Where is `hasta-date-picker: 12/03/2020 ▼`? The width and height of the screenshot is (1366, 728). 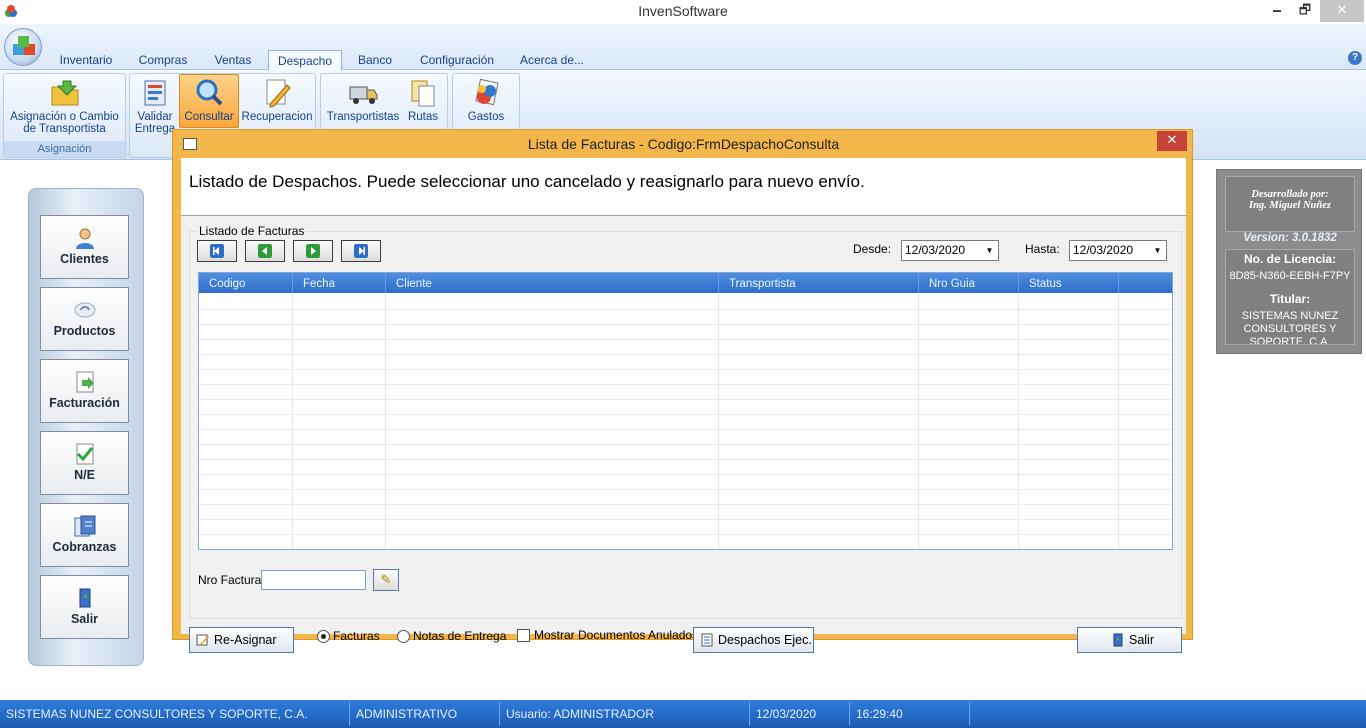 hasta-date-picker: 12/03/2020 ▼ is located at coordinates (1118, 250).